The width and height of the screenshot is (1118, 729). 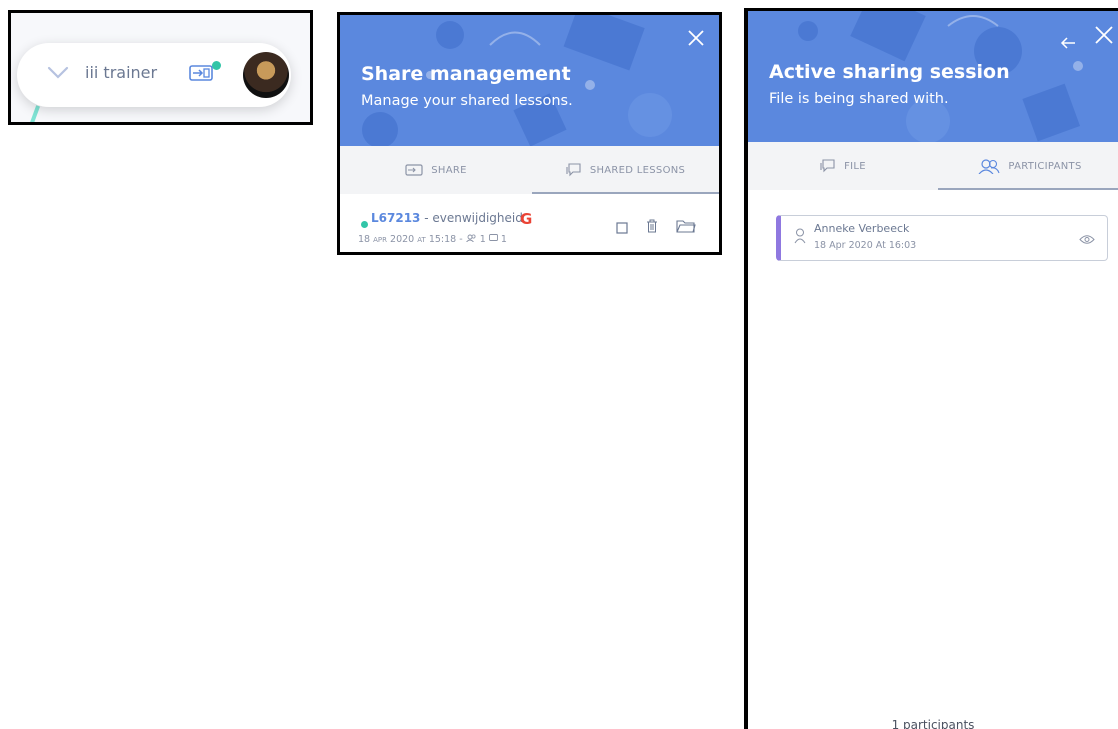 What do you see at coordinates (266, 75) in the screenshot?
I see `user-avatar` at bounding box center [266, 75].